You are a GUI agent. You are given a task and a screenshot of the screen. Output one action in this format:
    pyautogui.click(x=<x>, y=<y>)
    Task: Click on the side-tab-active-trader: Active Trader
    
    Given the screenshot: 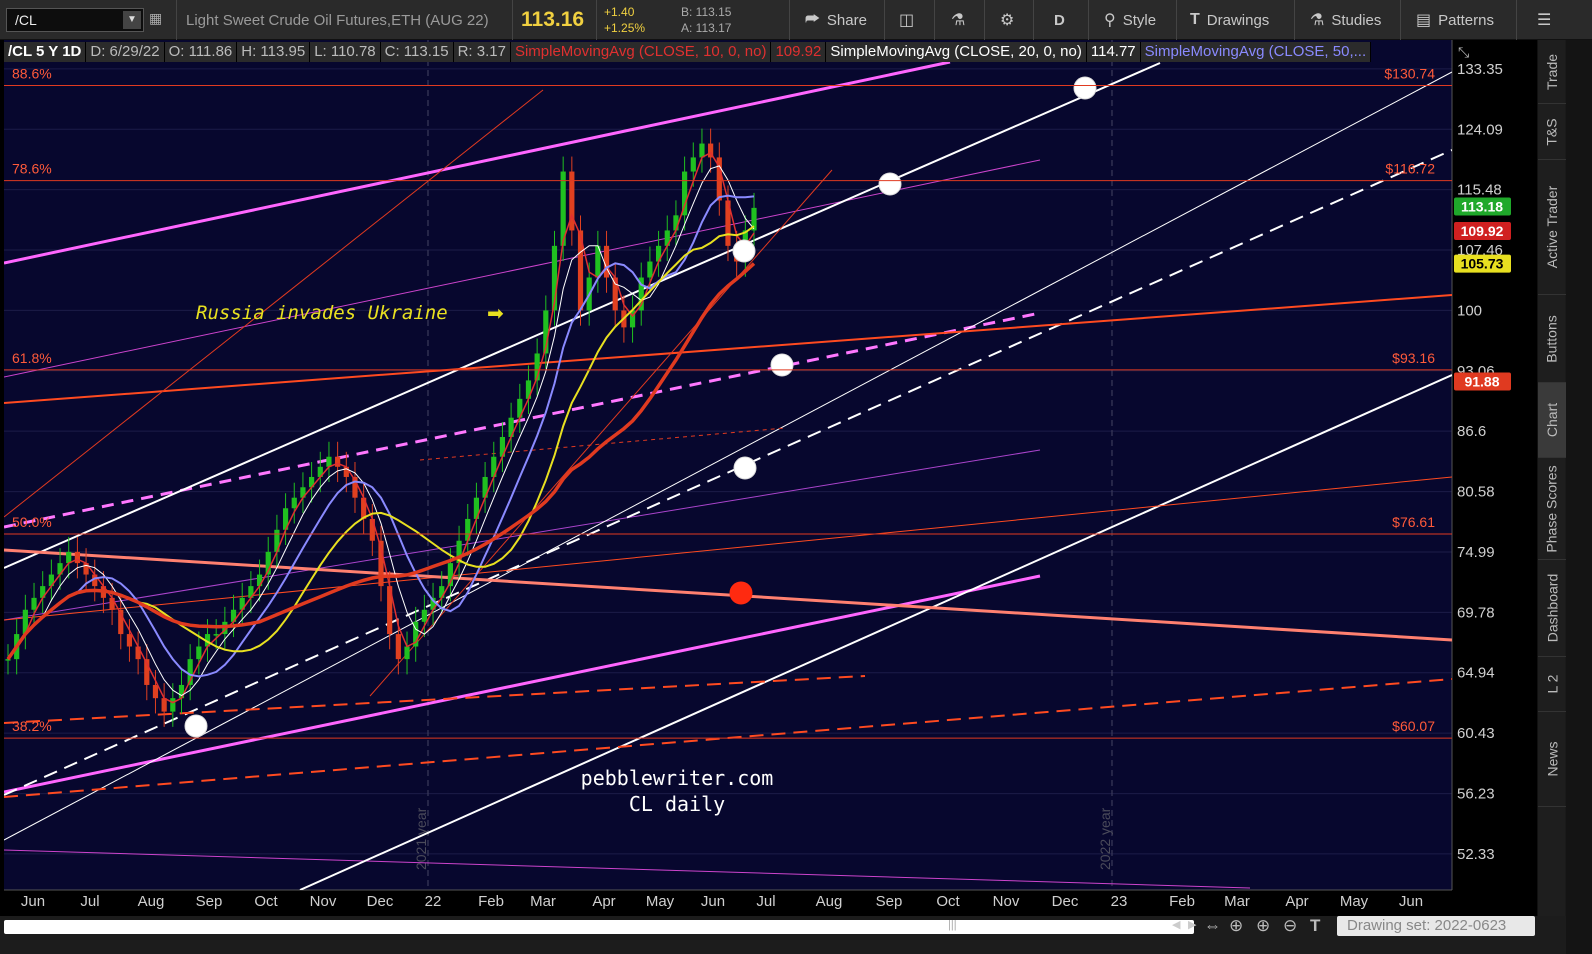 What is the action you would take?
    pyautogui.click(x=1552, y=227)
    